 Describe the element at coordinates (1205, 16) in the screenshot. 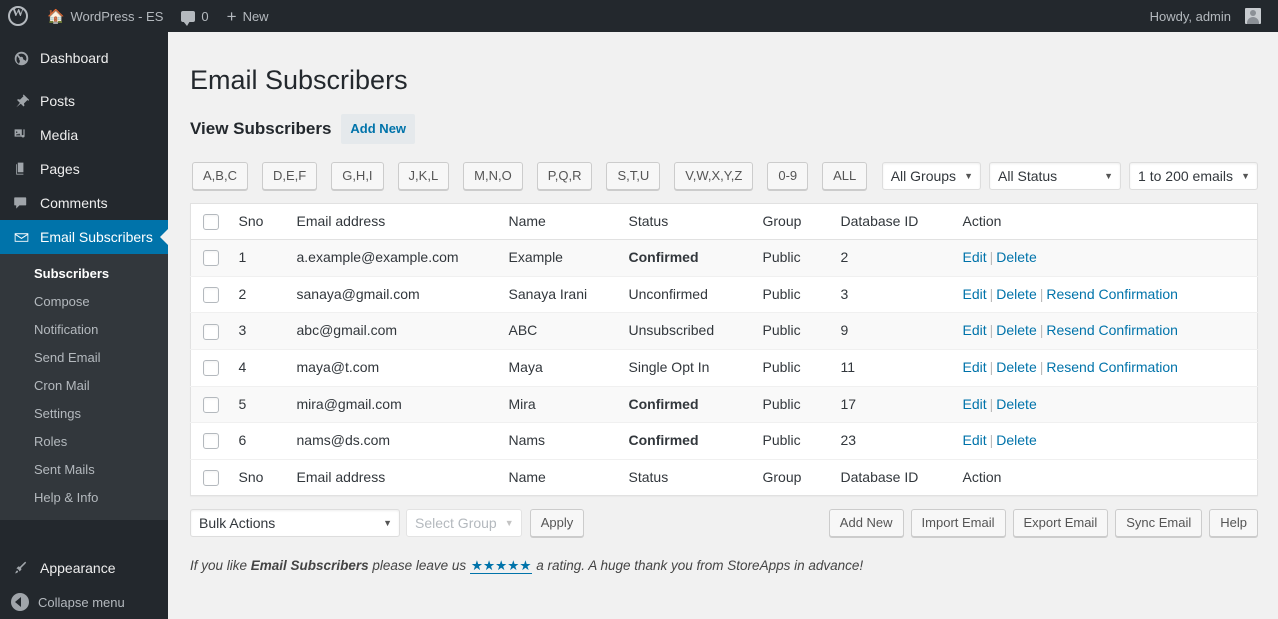

I see `my-account-menu: Howdy, admin` at that location.